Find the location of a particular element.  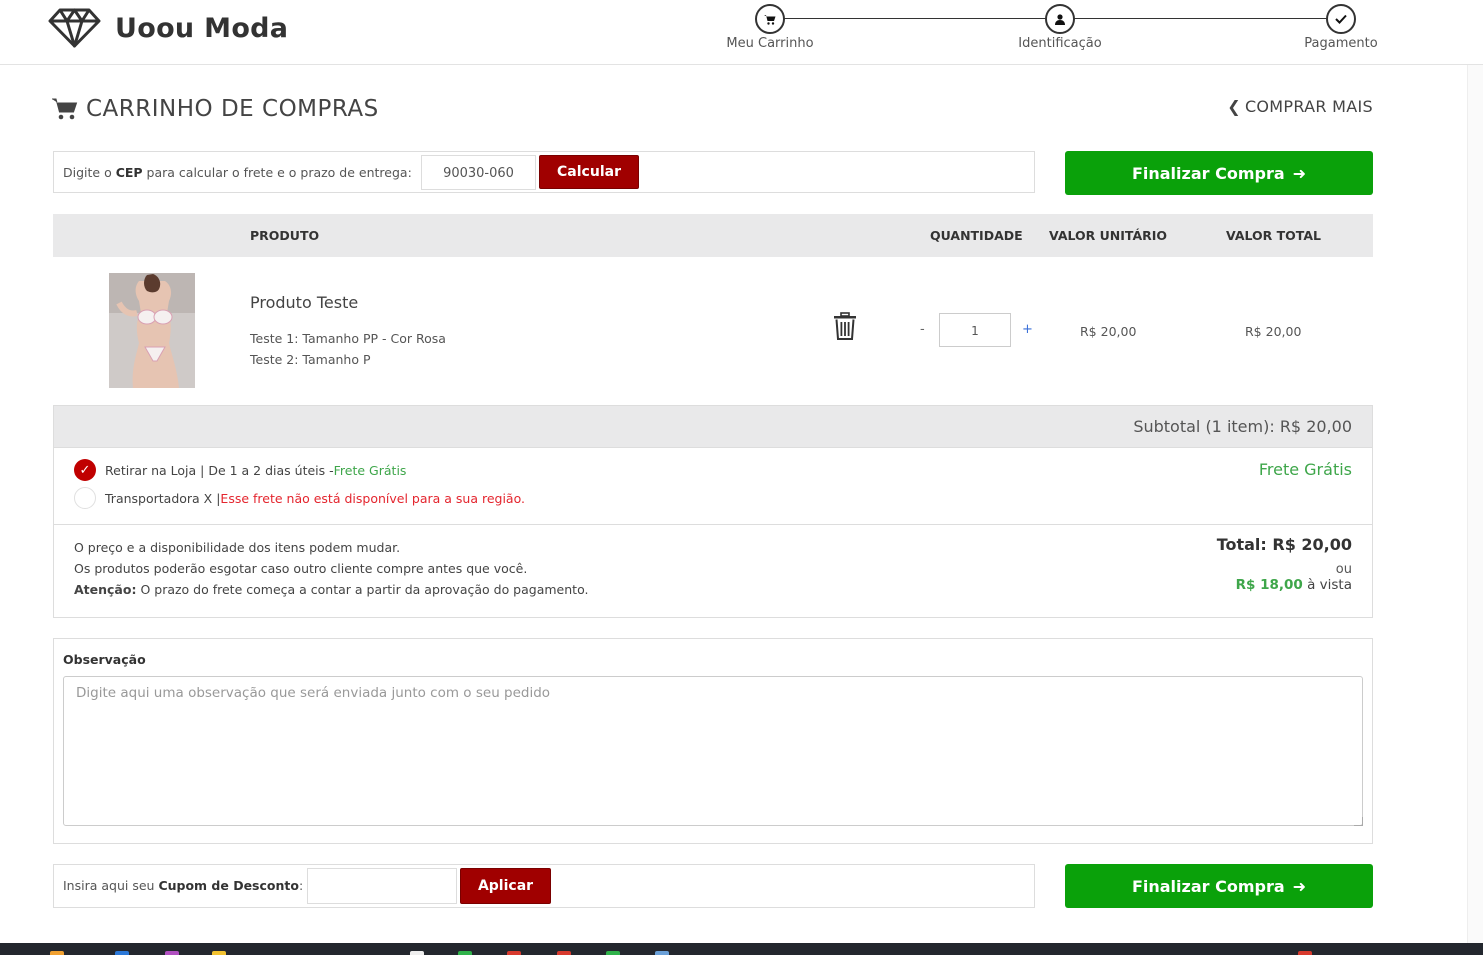

checkout-button-bottom: Finalizar Compra ➜ is located at coordinates (1219, 886).